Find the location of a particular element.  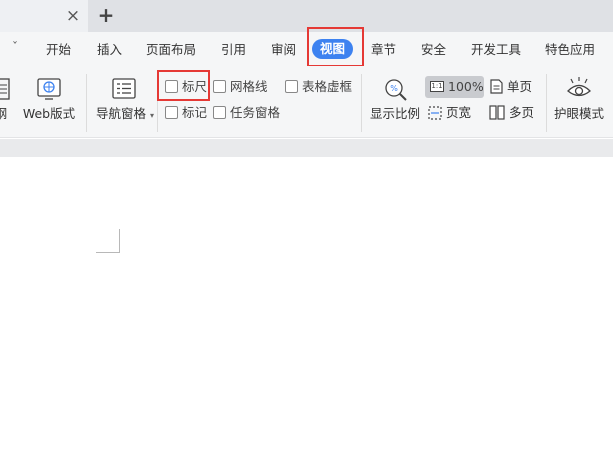

navigation-pane-dropdown-icon: ▾ is located at coordinates (152, 115).